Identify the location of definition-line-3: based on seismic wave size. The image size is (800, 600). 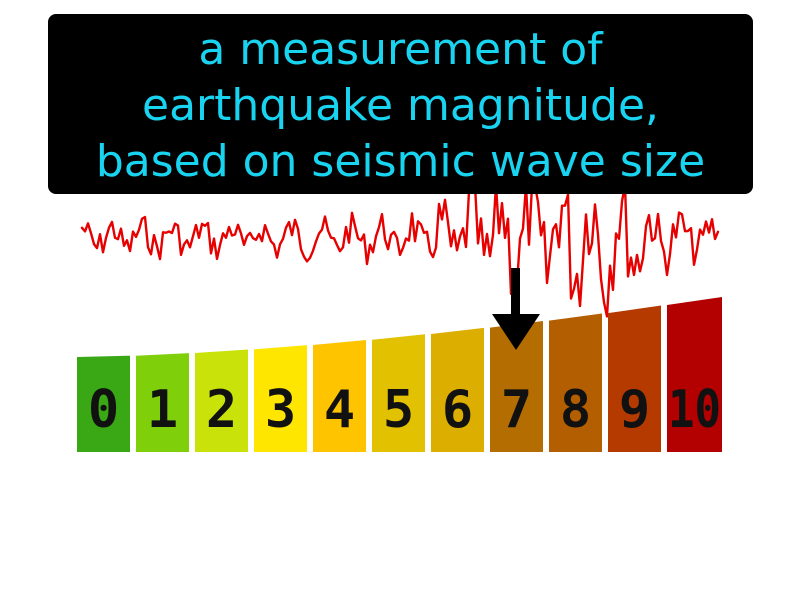
(400, 161).